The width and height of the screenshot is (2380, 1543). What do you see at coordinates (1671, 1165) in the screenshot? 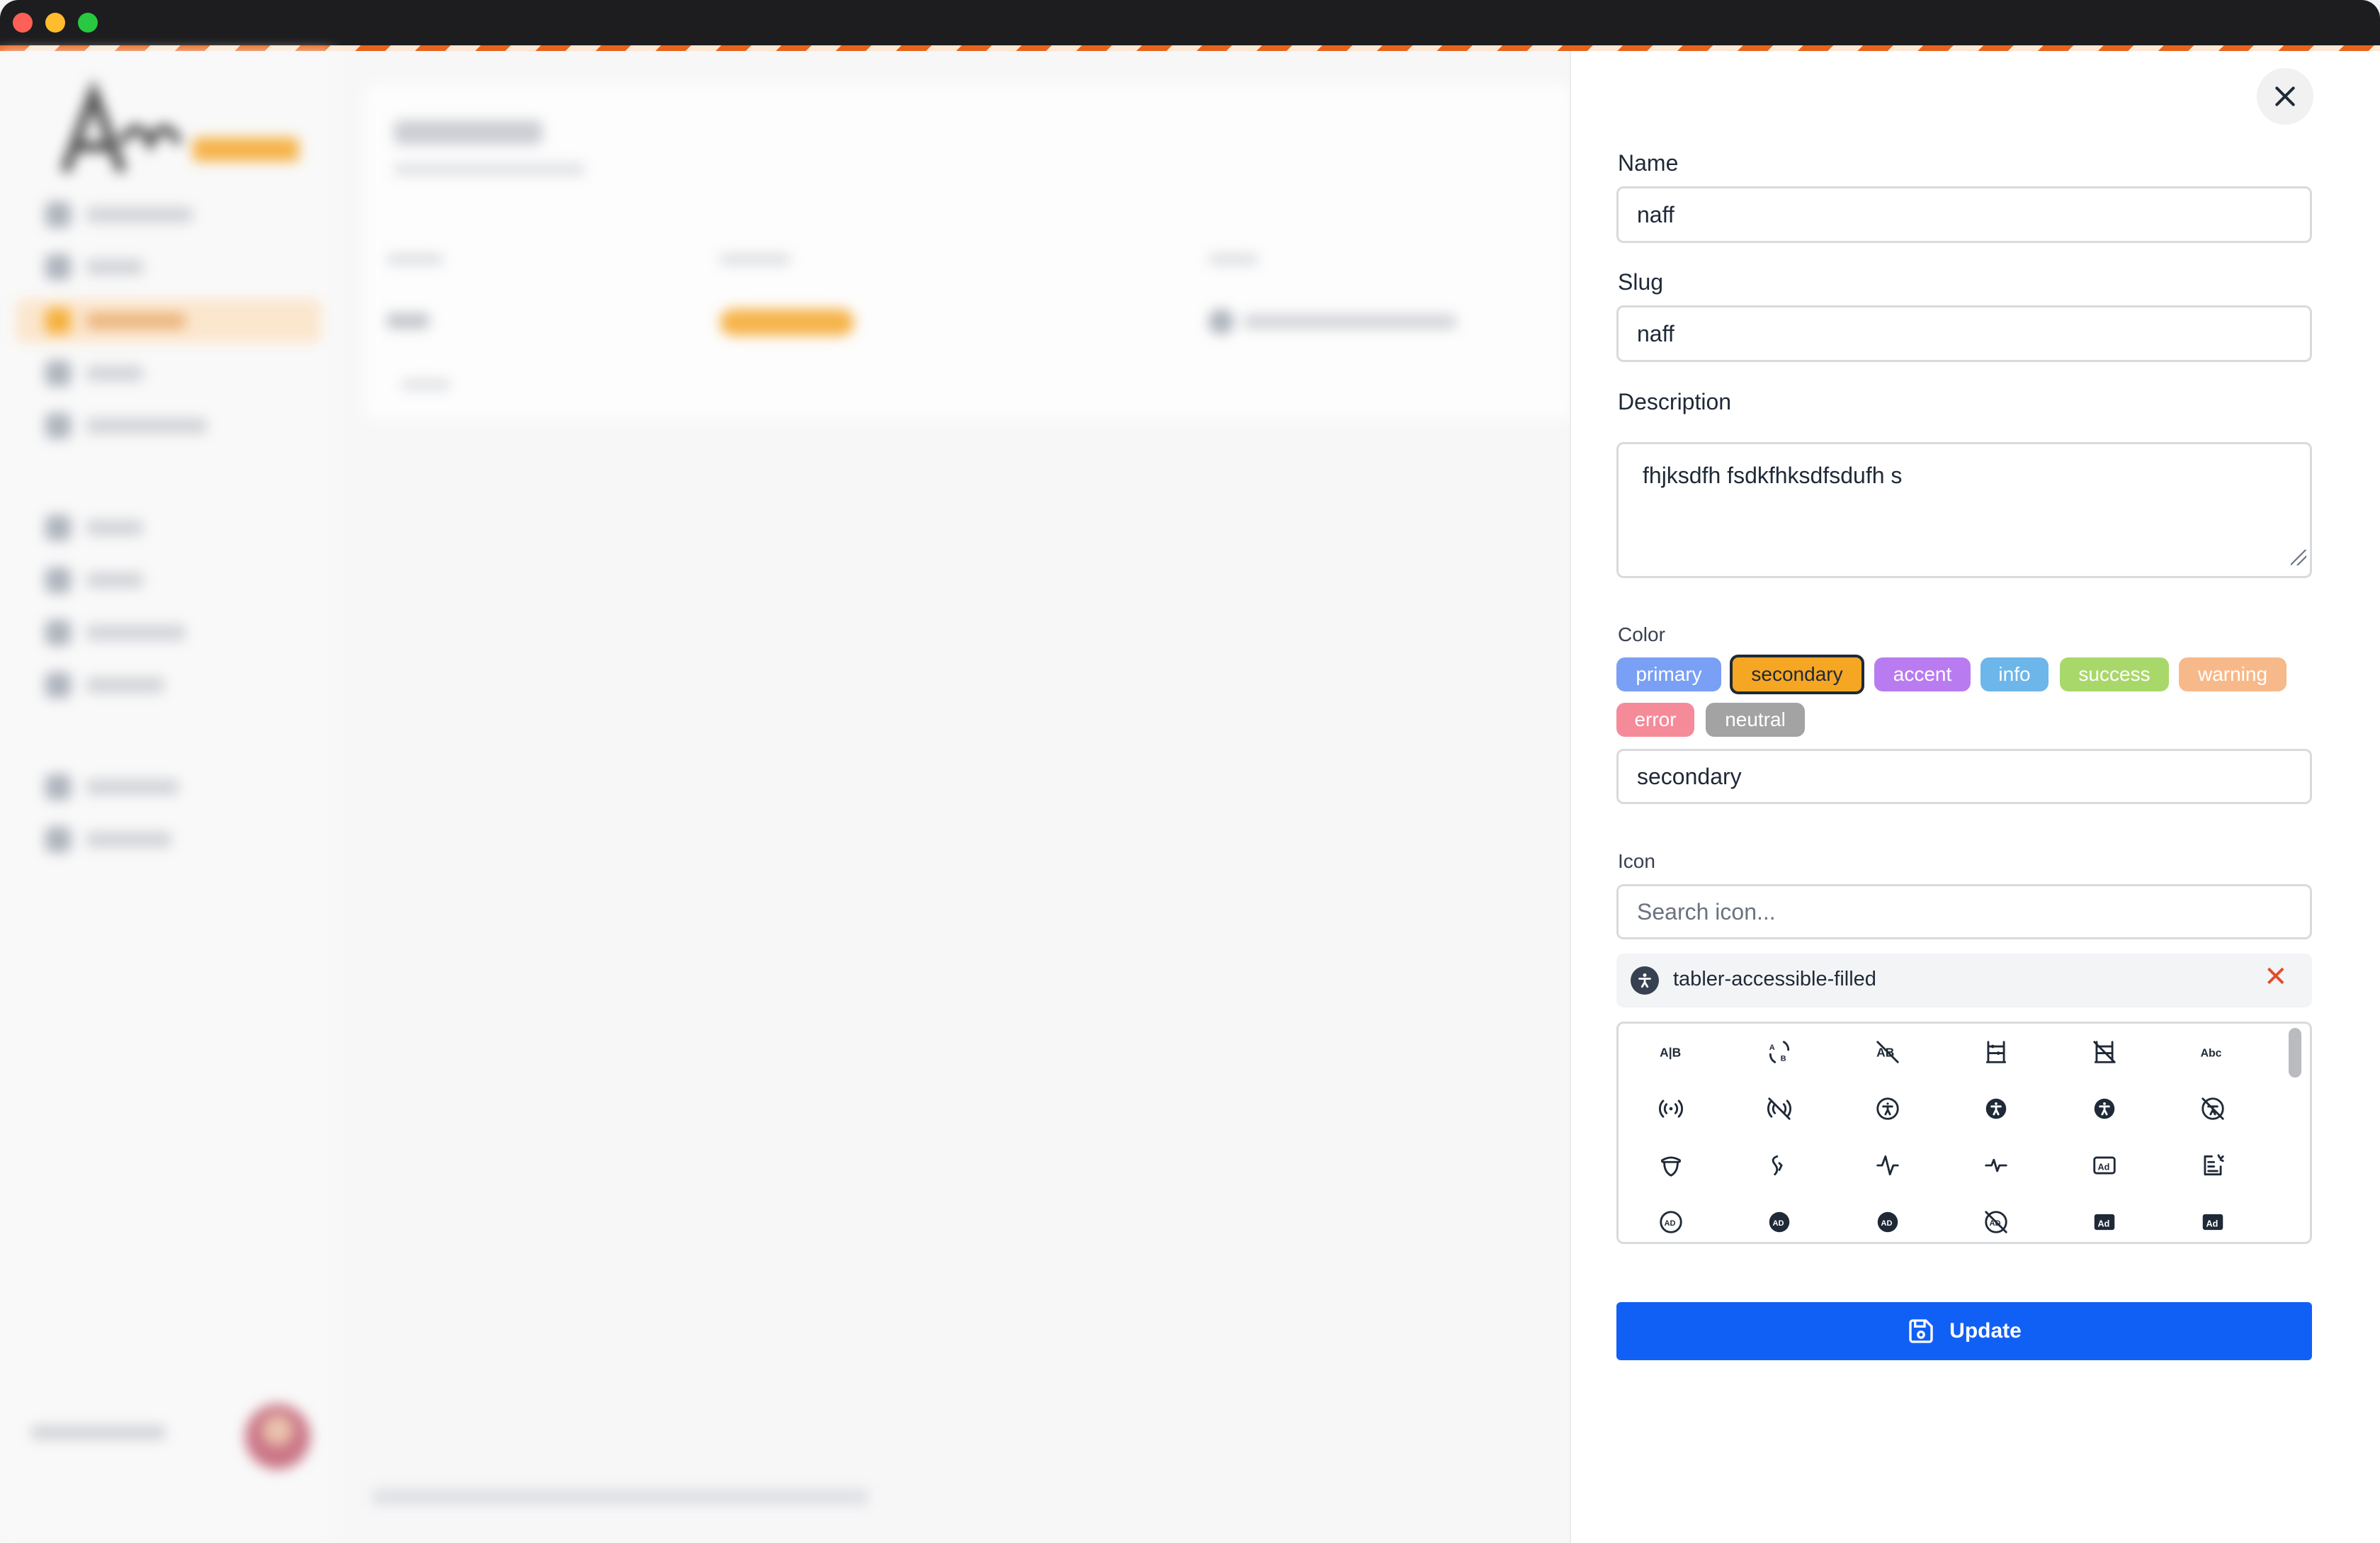
I see `acorn-icon` at bounding box center [1671, 1165].